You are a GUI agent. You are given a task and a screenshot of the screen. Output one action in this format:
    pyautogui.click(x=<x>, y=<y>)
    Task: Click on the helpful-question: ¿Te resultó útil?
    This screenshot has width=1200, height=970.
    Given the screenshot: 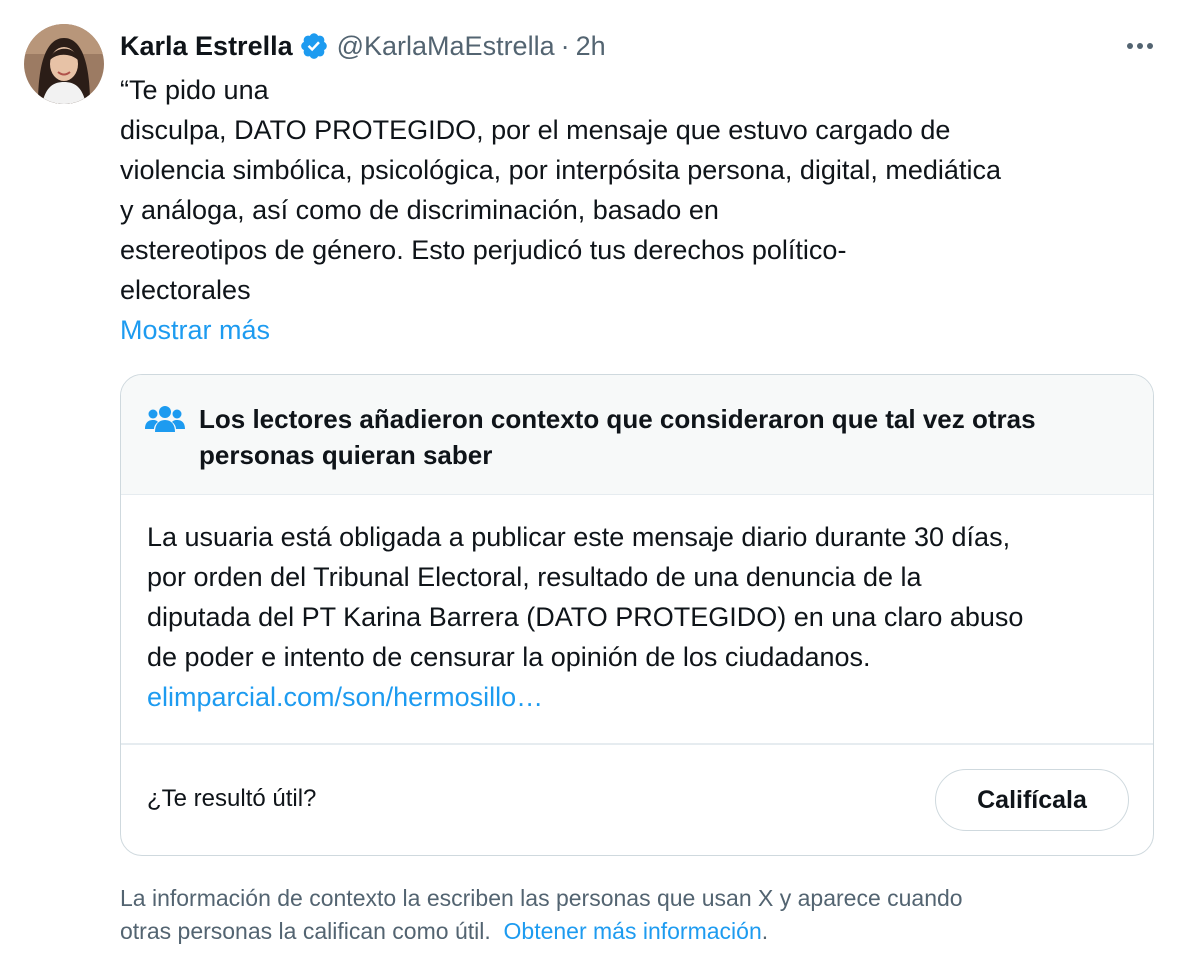 What is the action you would take?
    pyautogui.click(x=232, y=798)
    